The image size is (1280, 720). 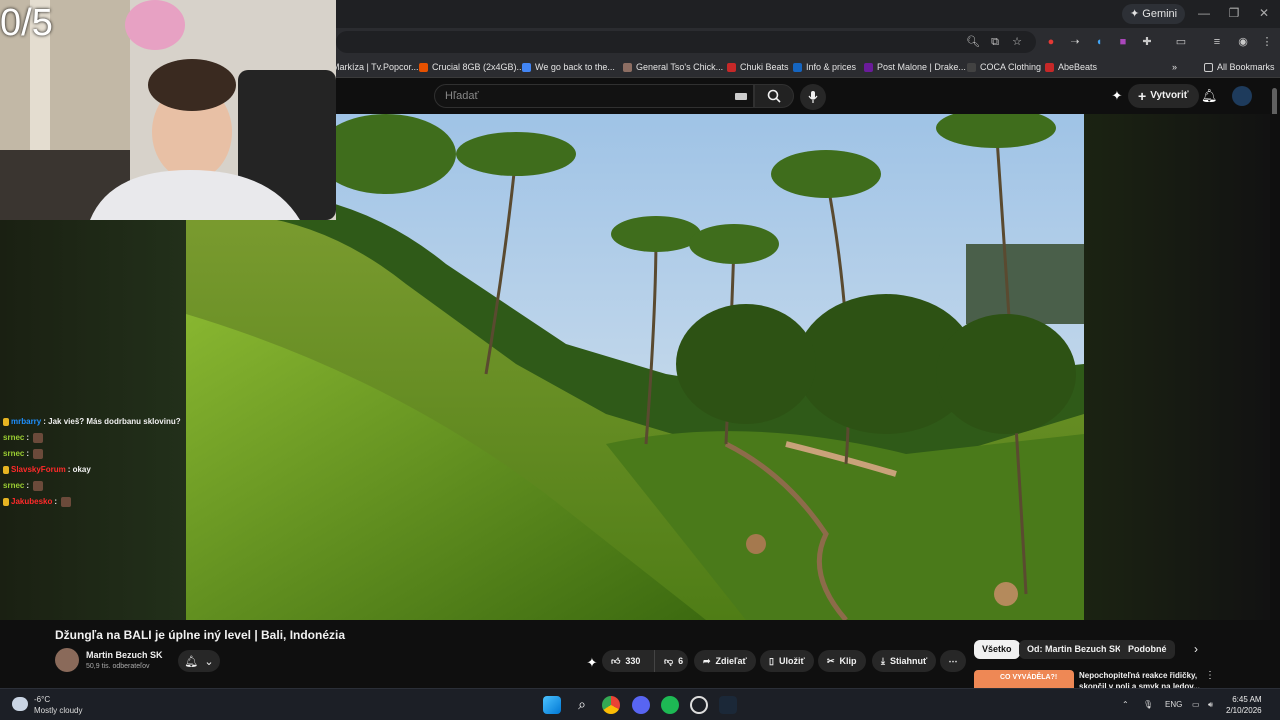 I want to click on profile-icon: ◉, so click(x=1243, y=42).